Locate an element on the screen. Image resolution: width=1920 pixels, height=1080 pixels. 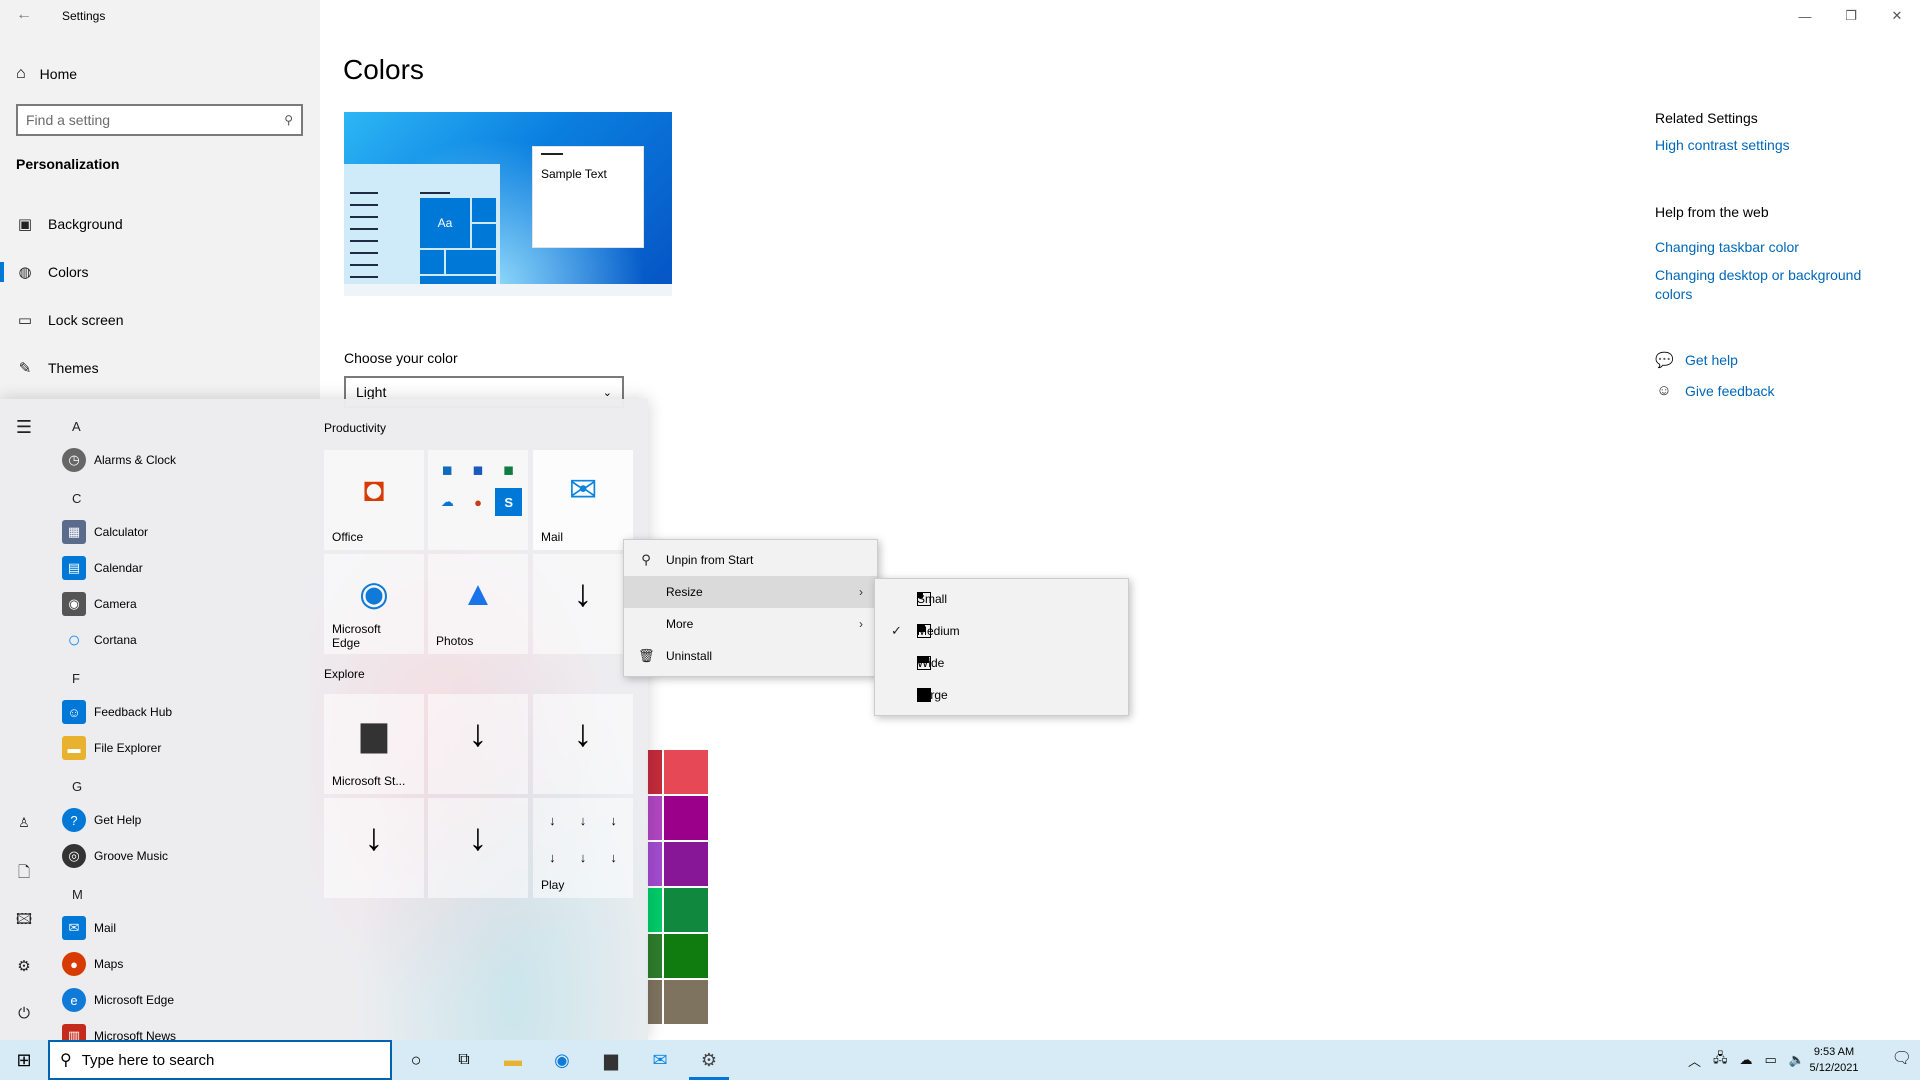
sidebar-item-background: ▣ Background is located at coordinates (69, 224).